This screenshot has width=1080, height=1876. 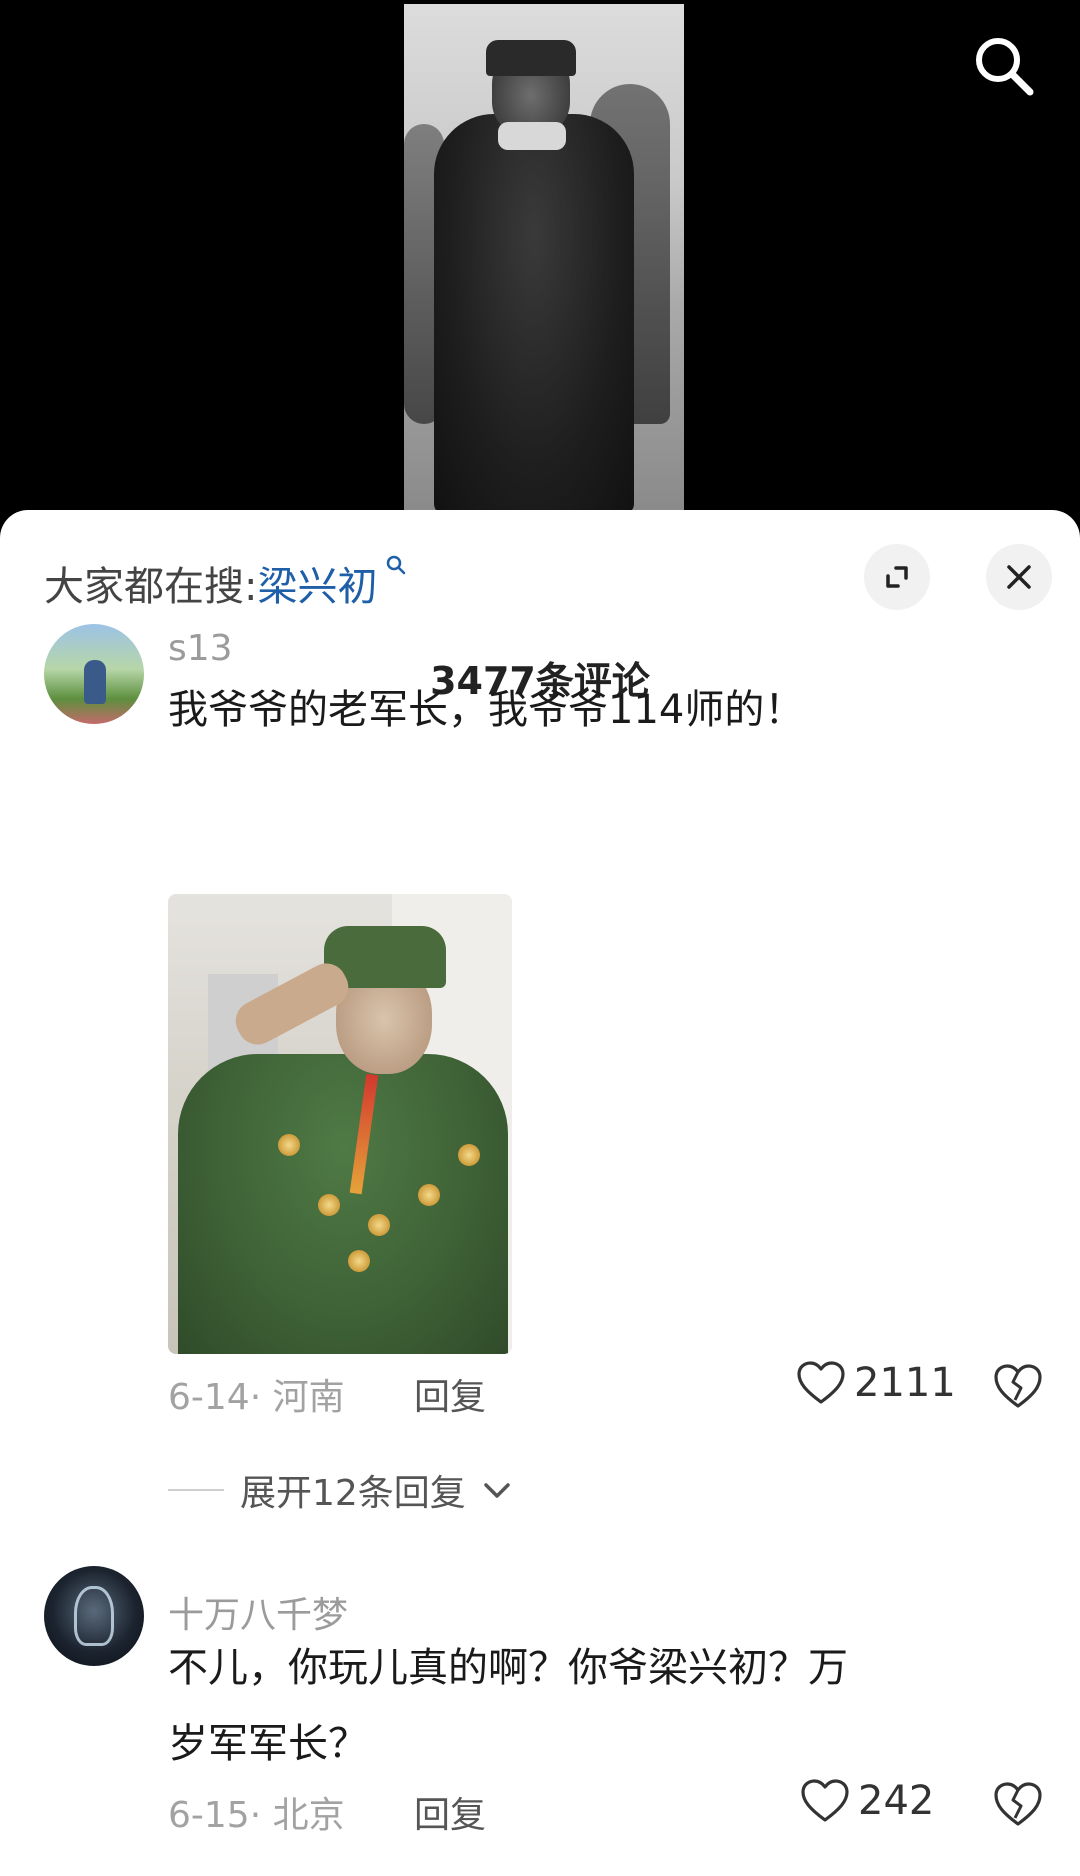 I want to click on search-button, so click(x=1004, y=66).